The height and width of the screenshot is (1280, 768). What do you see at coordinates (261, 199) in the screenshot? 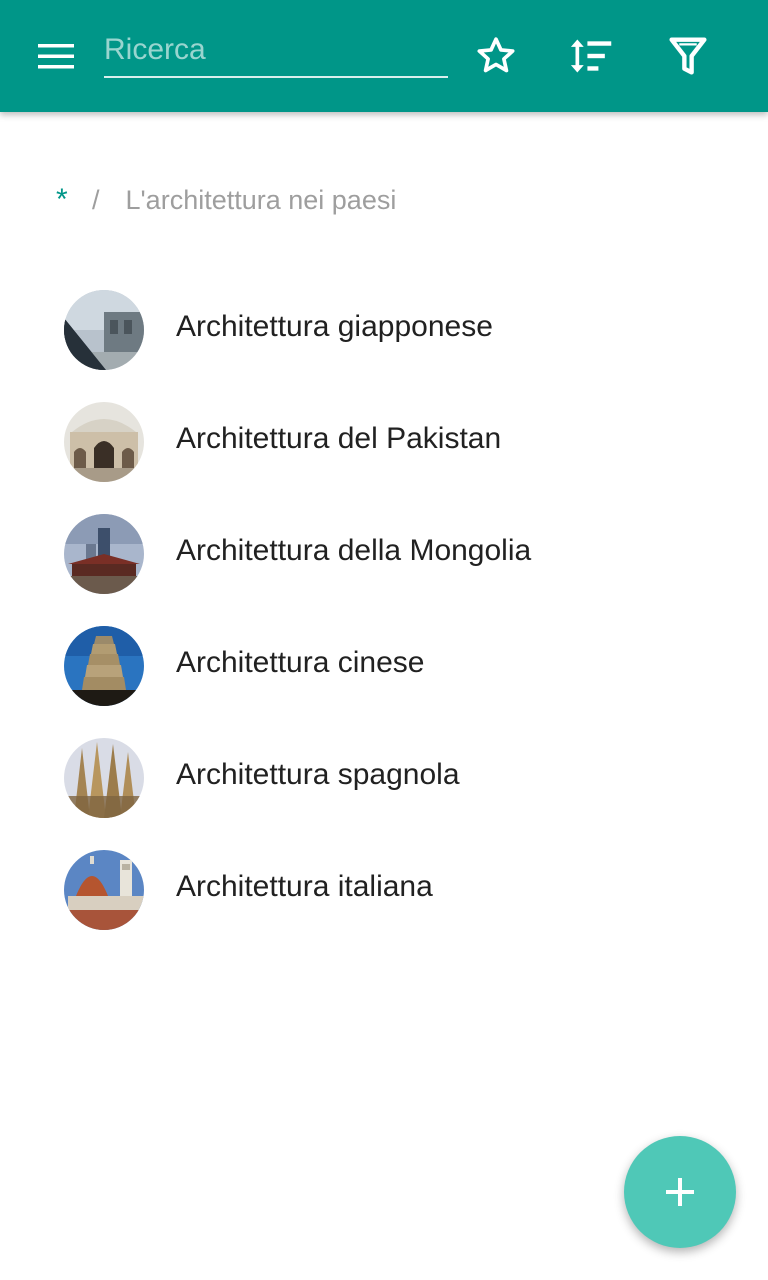
I see `breadcrumb-current: L'architettura nei paesi` at bounding box center [261, 199].